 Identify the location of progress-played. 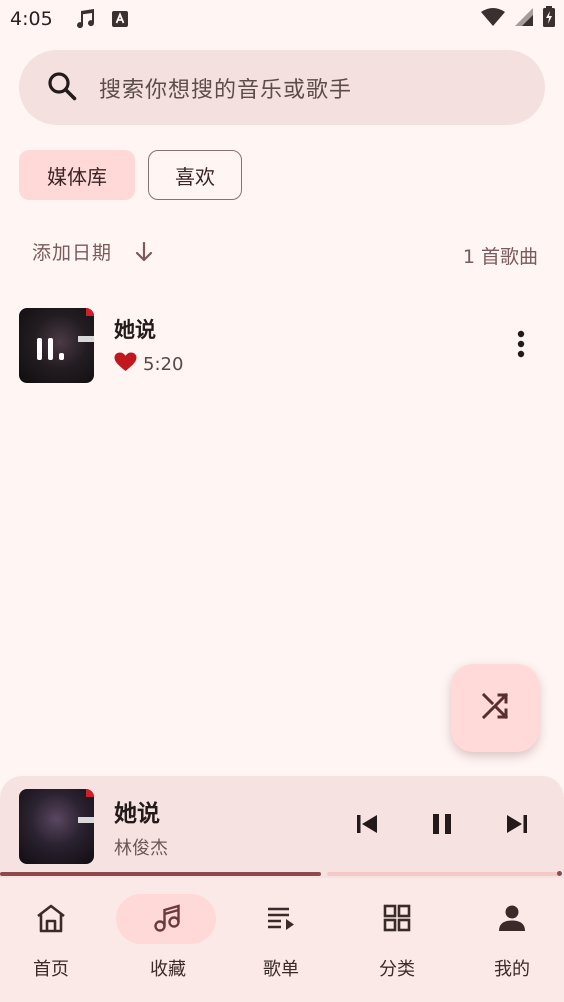
(160, 874).